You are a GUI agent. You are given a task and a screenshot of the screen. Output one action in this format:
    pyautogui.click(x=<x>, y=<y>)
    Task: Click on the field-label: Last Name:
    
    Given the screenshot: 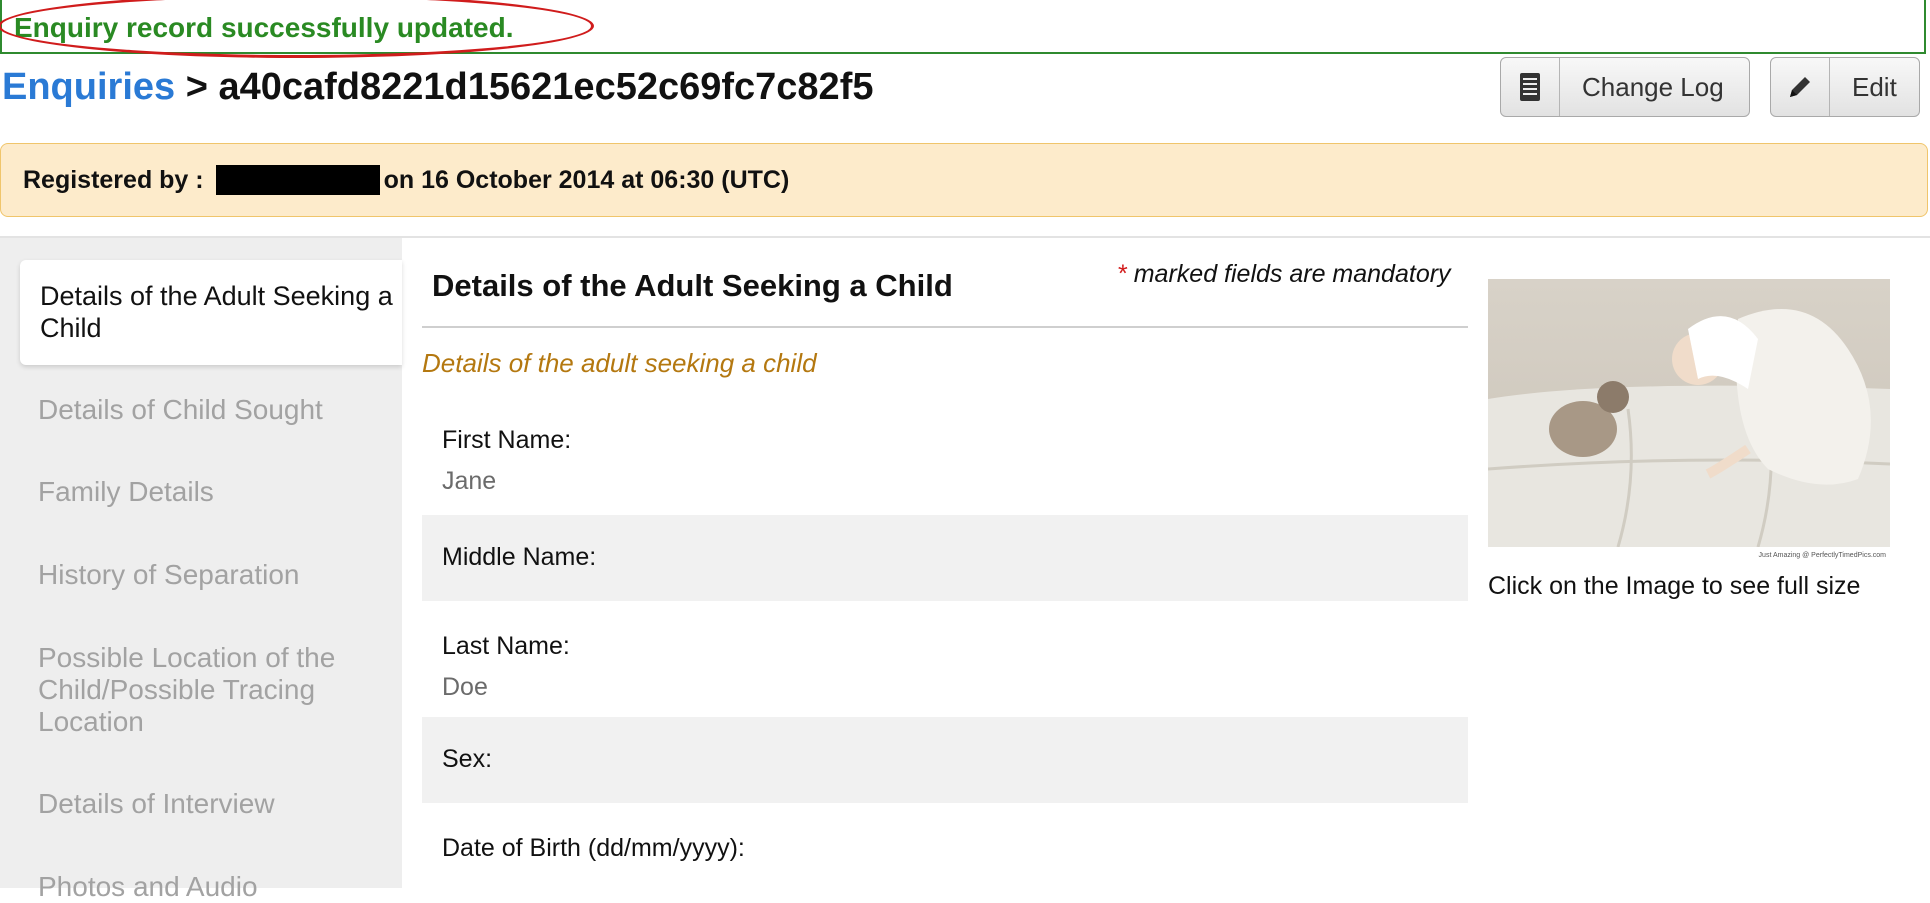 What is the action you would take?
    pyautogui.click(x=506, y=646)
    